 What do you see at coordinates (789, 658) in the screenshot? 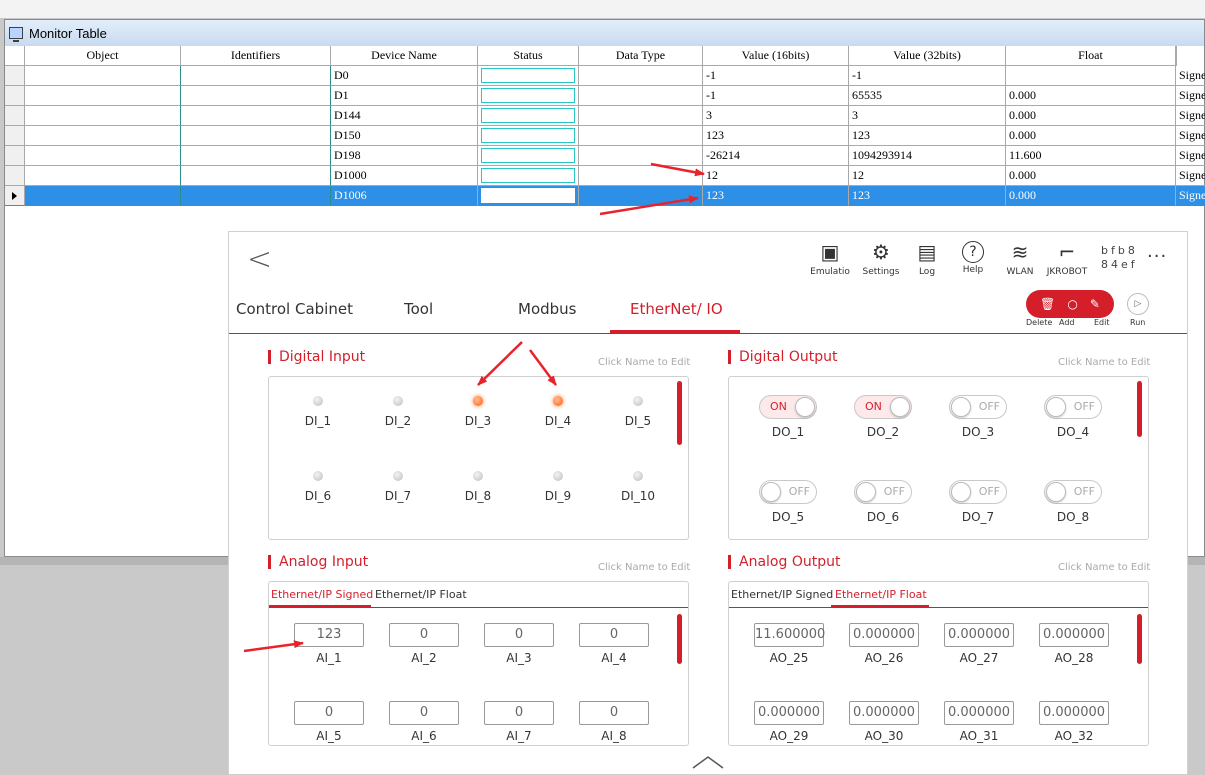
I see `analog-output-label: AO_25` at bounding box center [789, 658].